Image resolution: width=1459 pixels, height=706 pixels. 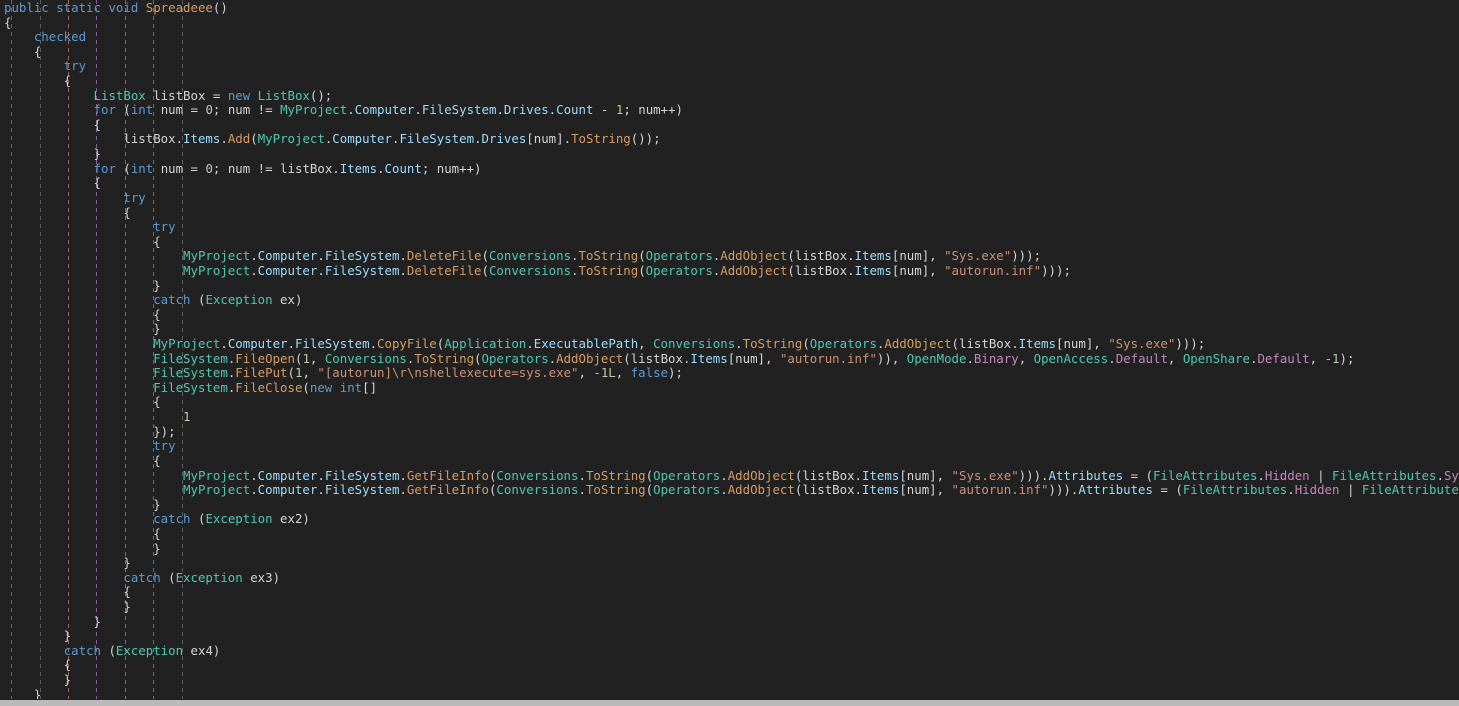 What do you see at coordinates (679, 270) in the screenshot?
I see `token-typ: Operators` at bounding box center [679, 270].